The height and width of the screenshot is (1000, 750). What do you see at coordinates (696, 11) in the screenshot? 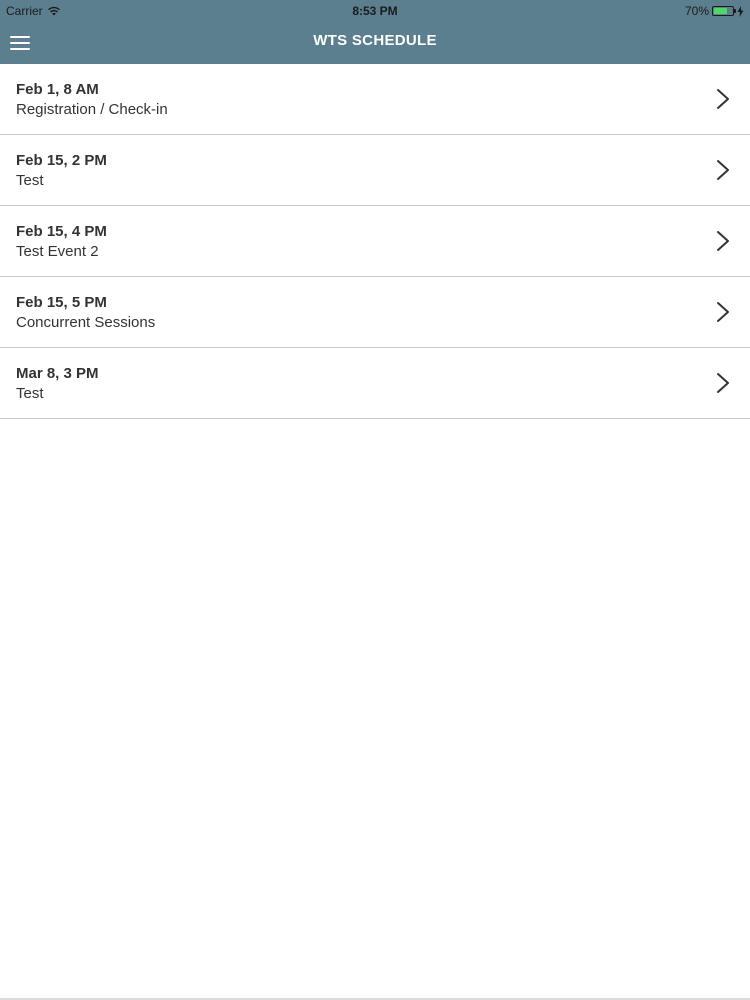
I see `battery-percent: 70%` at bounding box center [696, 11].